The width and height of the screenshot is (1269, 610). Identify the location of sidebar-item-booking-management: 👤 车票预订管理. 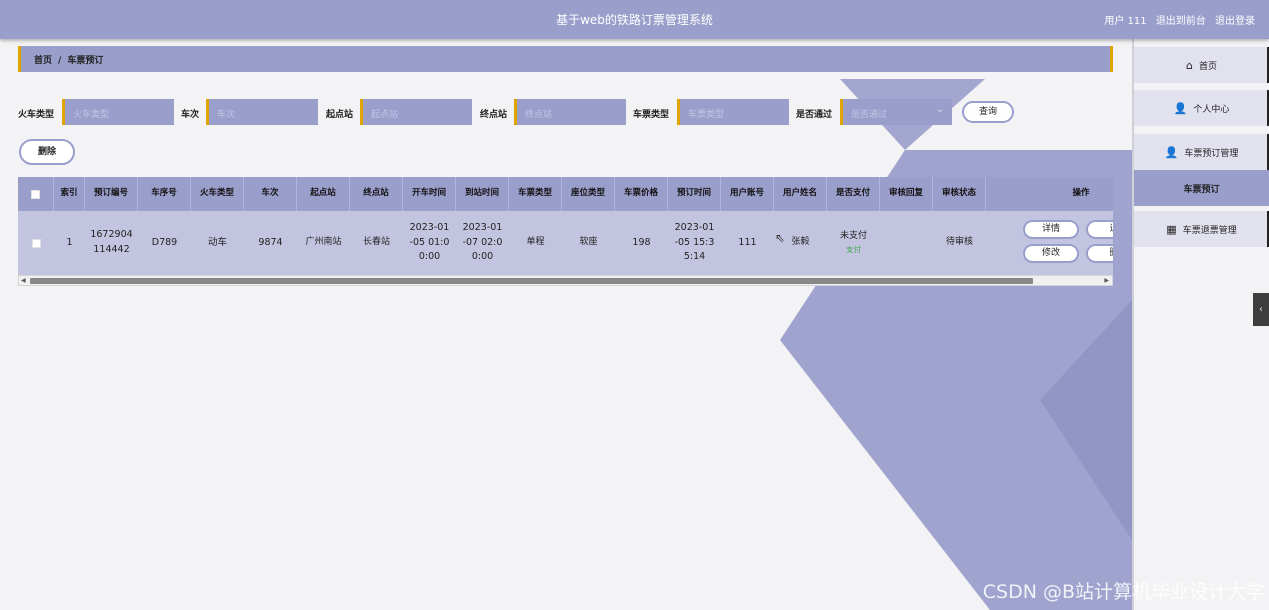
(1201, 152).